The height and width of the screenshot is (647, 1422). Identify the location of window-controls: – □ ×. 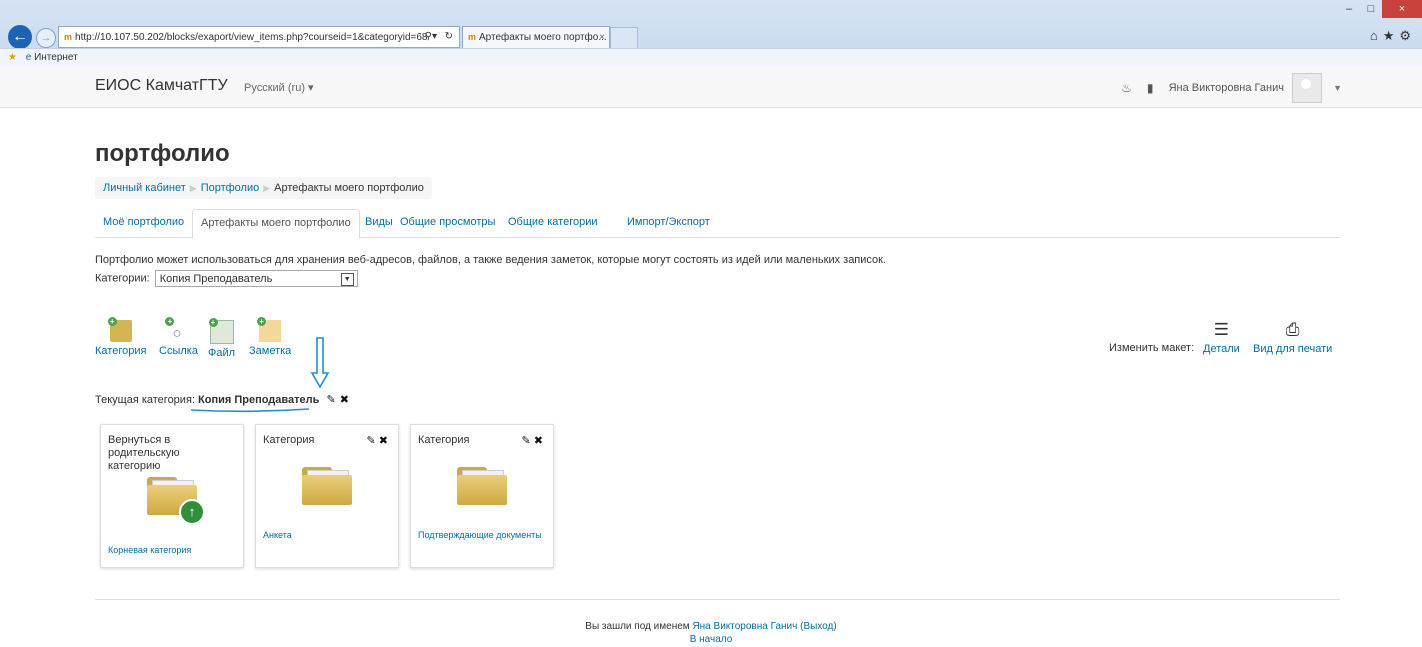
(1380, 9).